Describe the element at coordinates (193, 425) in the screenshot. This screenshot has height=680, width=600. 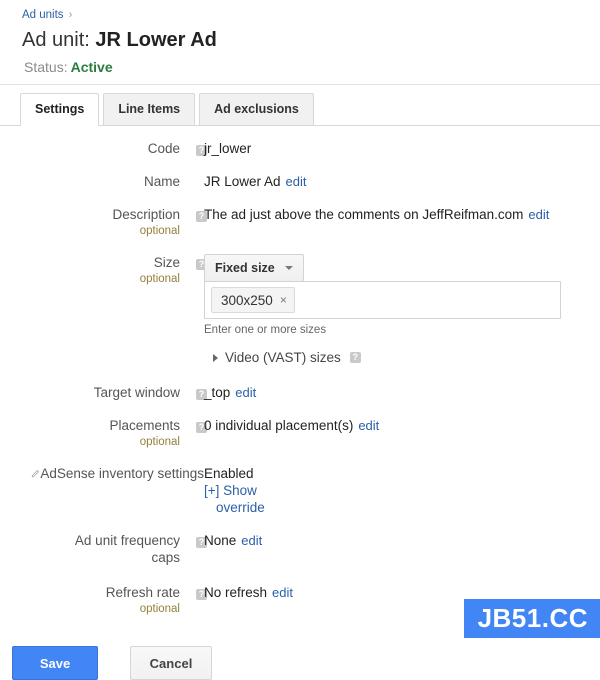
I see `help-slot-placements: ?` at that location.